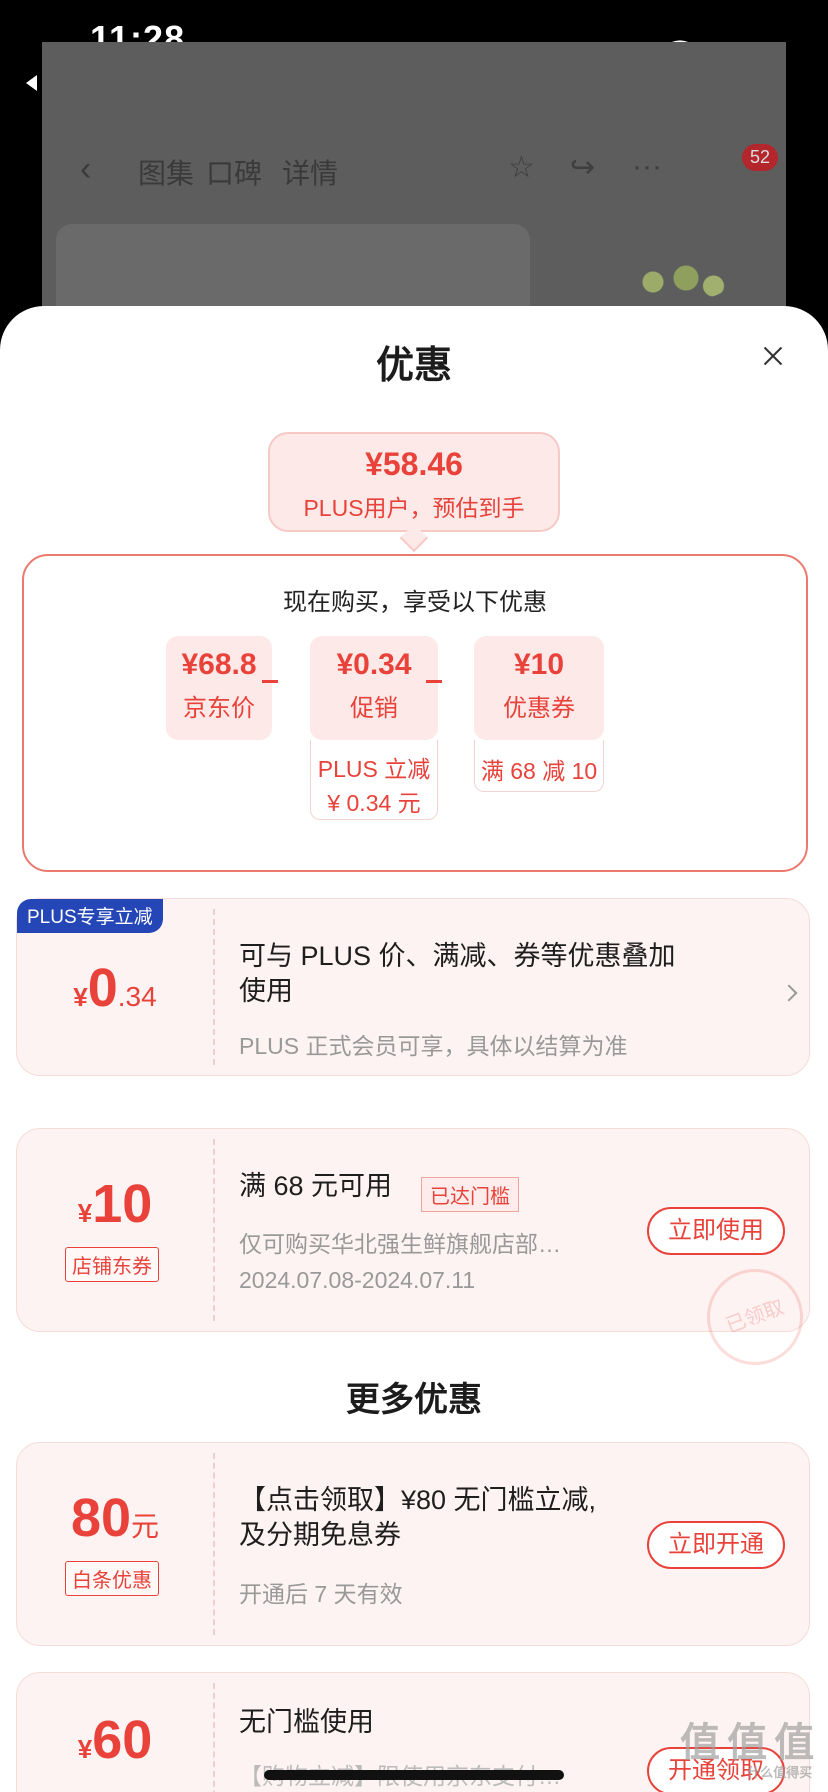  Describe the element at coordinates (418, 1500) in the screenshot. I see `baitiao-title-line1: 【点击领取】¥80 无门槛立减,` at that location.